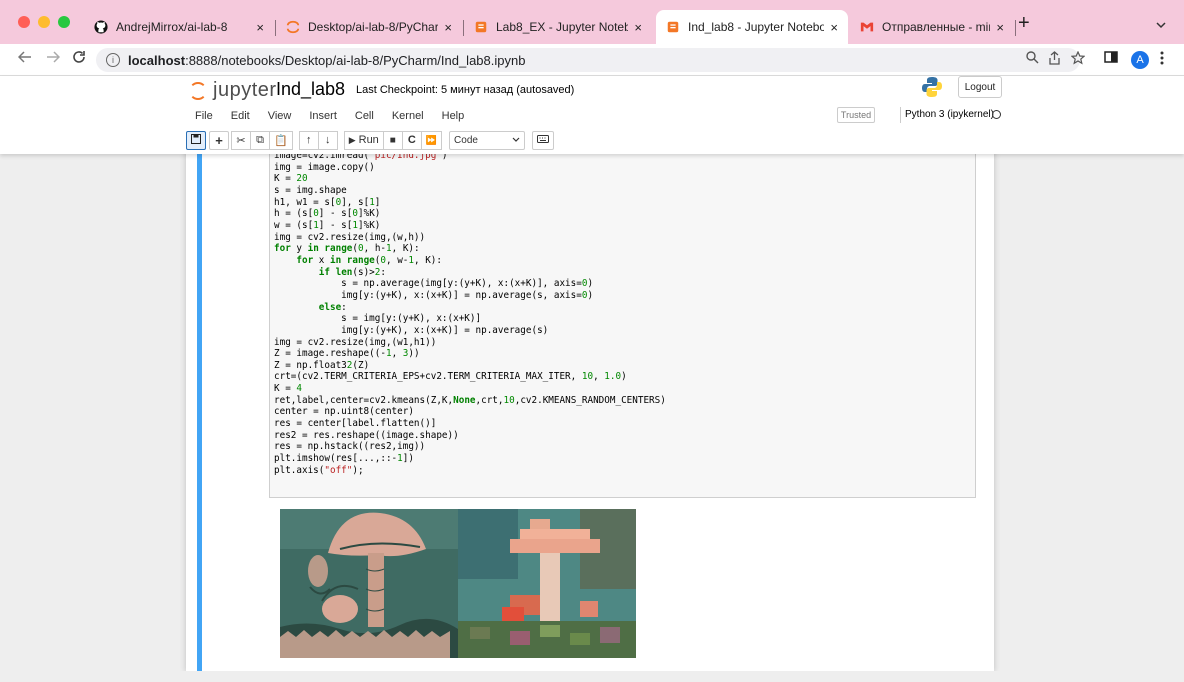  What do you see at coordinates (1111, 58) in the screenshot?
I see `side-panel-icon` at bounding box center [1111, 58].